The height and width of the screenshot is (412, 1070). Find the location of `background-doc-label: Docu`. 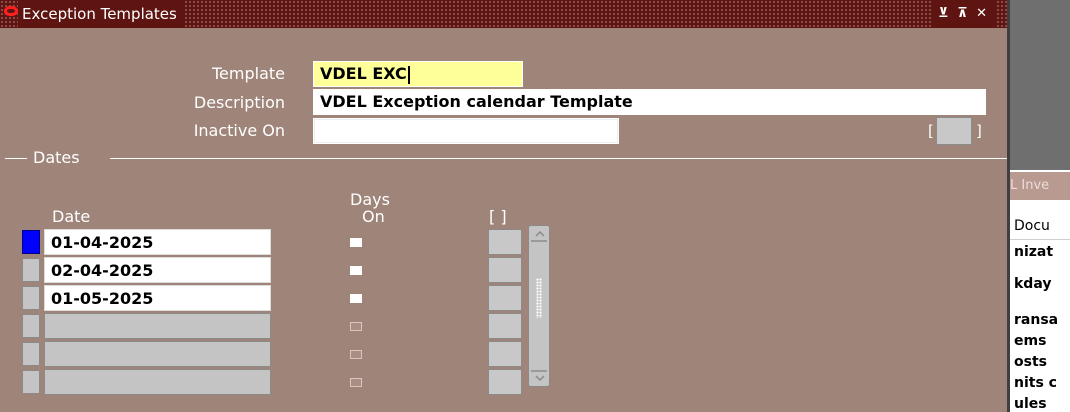

background-doc-label: Docu is located at coordinates (1040, 226).